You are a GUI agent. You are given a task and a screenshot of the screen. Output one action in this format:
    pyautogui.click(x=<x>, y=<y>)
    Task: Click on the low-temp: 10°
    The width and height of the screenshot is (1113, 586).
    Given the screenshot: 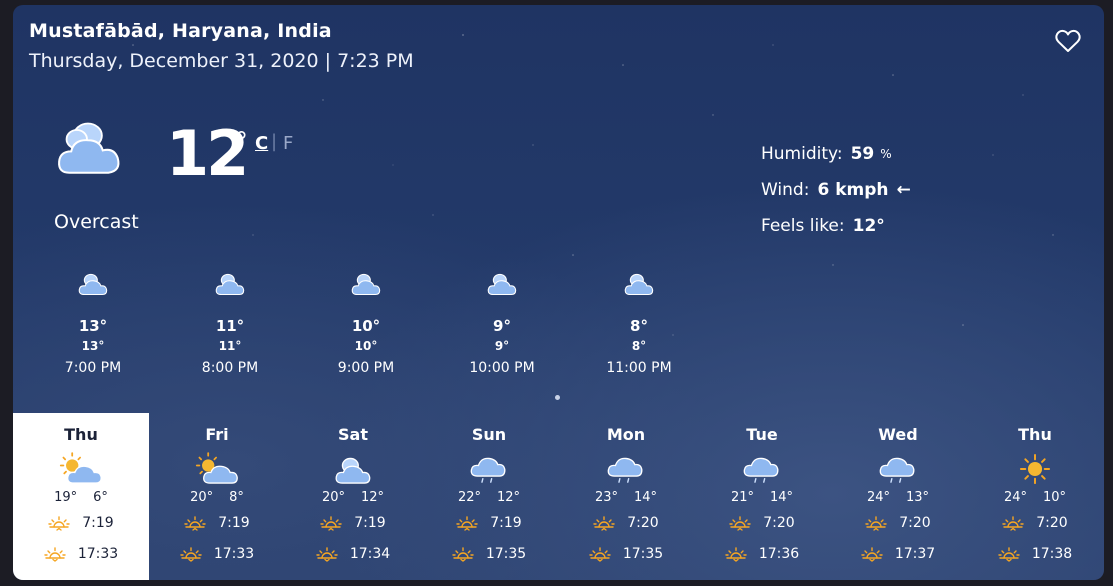 What is the action you would take?
    pyautogui.click(x=1055, y=497)
    